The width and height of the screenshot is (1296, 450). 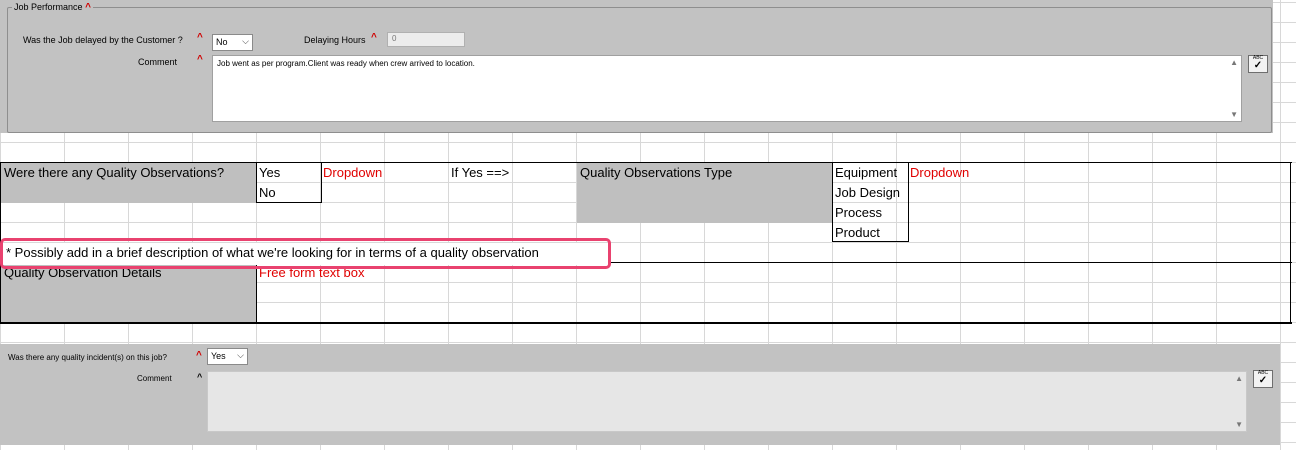 I want to click on delayed-required-mark: ^, so click(x=200, y=37).